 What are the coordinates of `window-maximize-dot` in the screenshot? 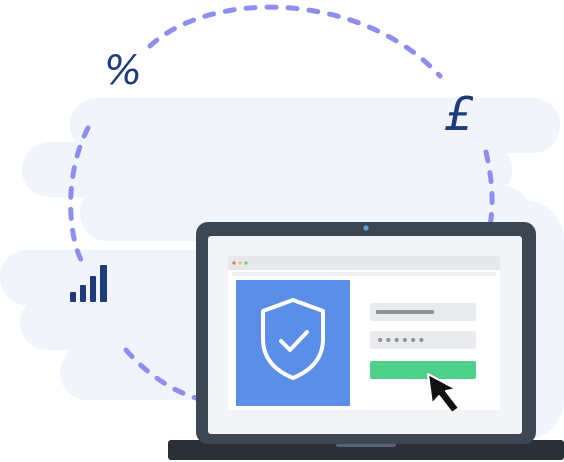 It's located at (246, 263).